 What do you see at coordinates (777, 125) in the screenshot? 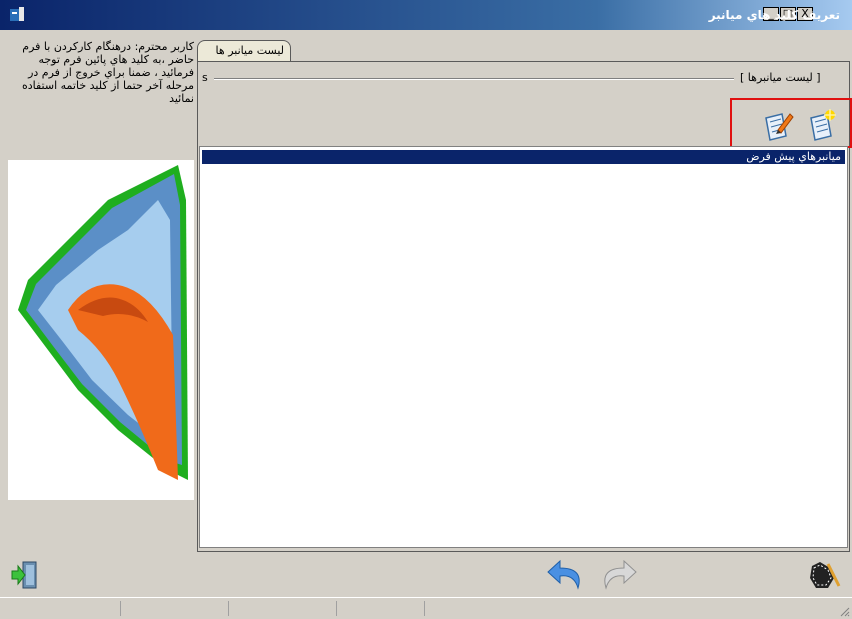
I see `edit-document-icon` at bounding box center [777, 125].